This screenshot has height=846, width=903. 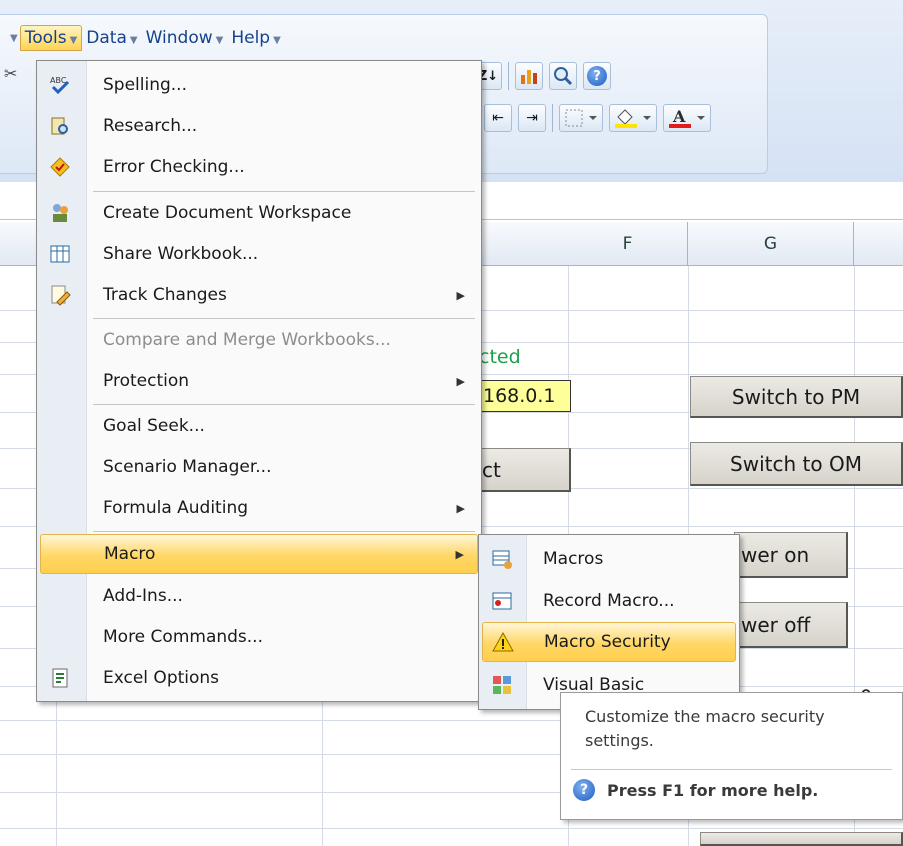 I want to click on research-icon, so click(x=60, y=126).